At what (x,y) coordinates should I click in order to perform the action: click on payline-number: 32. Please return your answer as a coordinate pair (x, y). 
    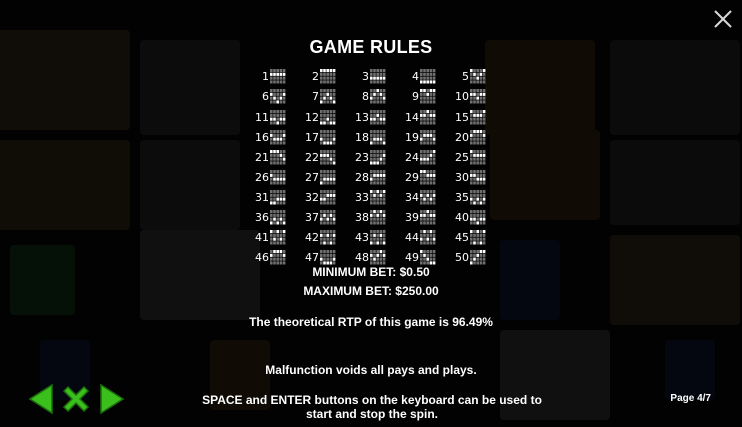
    Looking at the image, I should click on (312, 197).